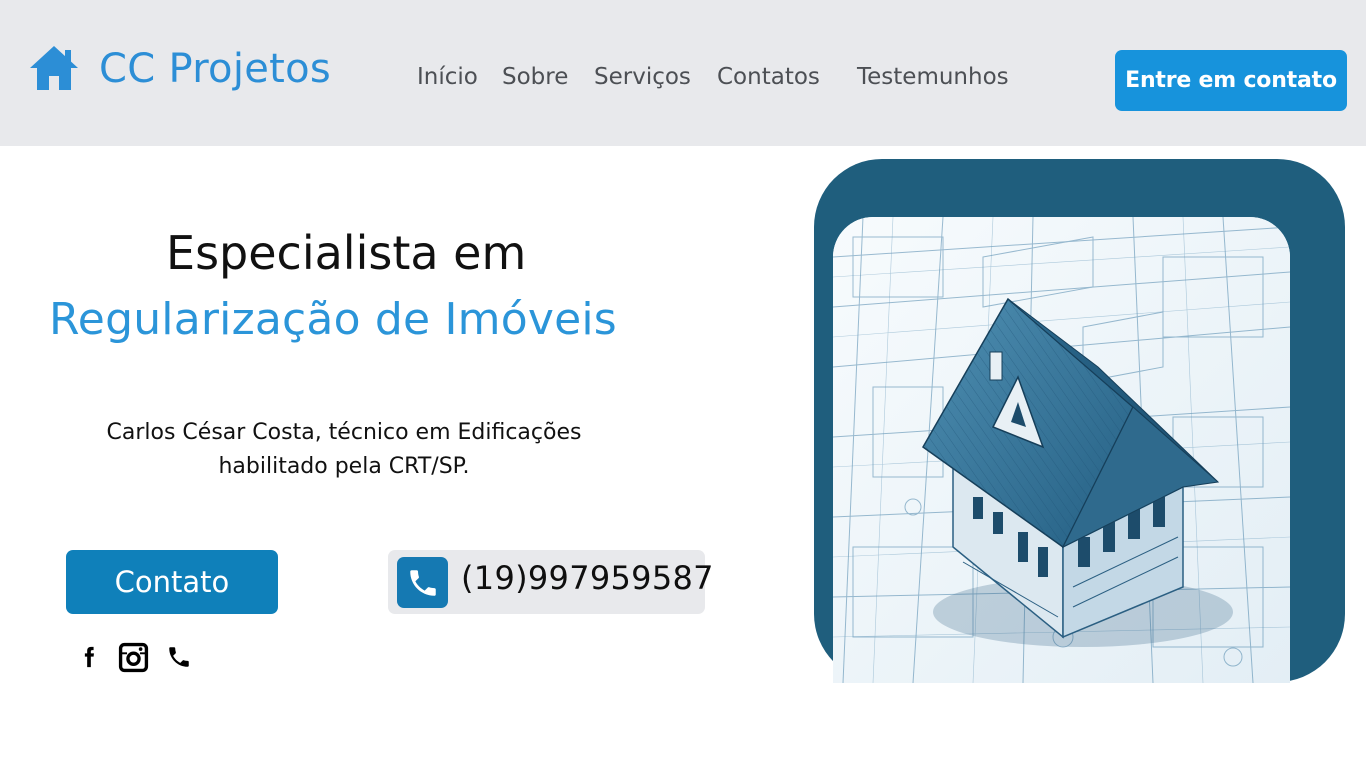 The height and width of the screenshot is (761, 1366). What do you see at coordinates (54, 68) in the screenshot?
I see `home-icon` at bounding box center [54, 68].